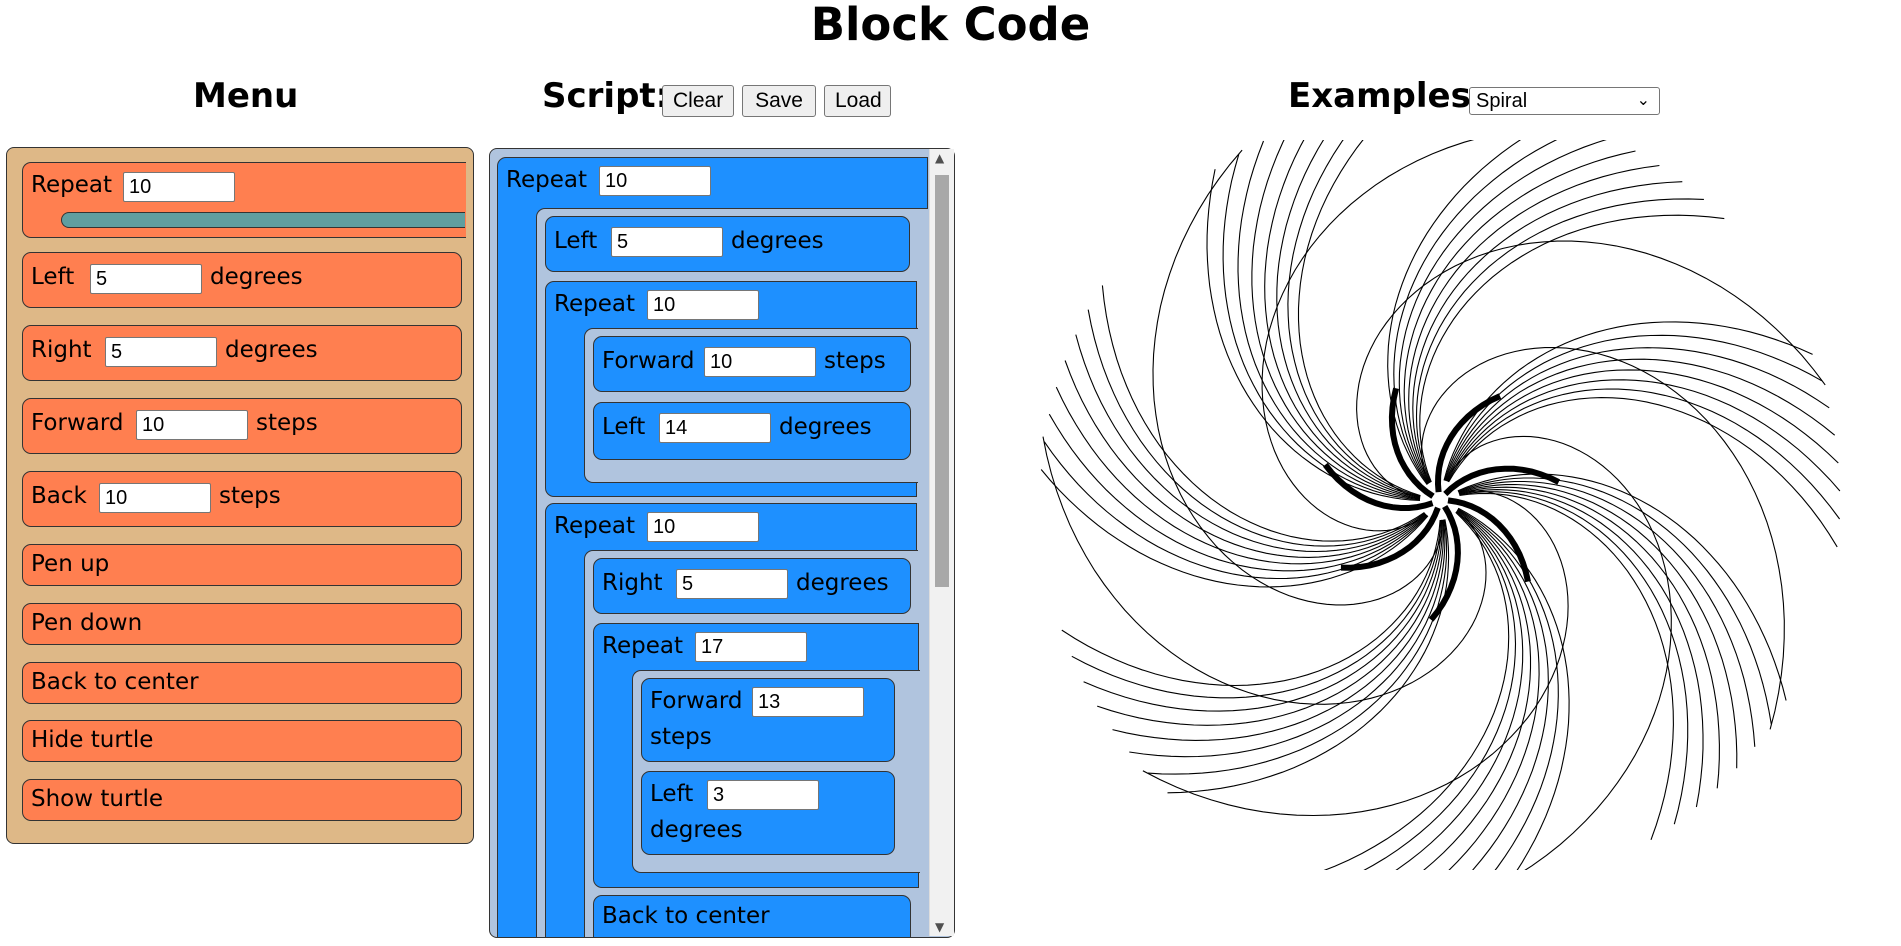 This screenshot has height=946, width=1901. Describe the element at coordinates (59, 496) in the screenshot. I see `block-label: Back` at that location.